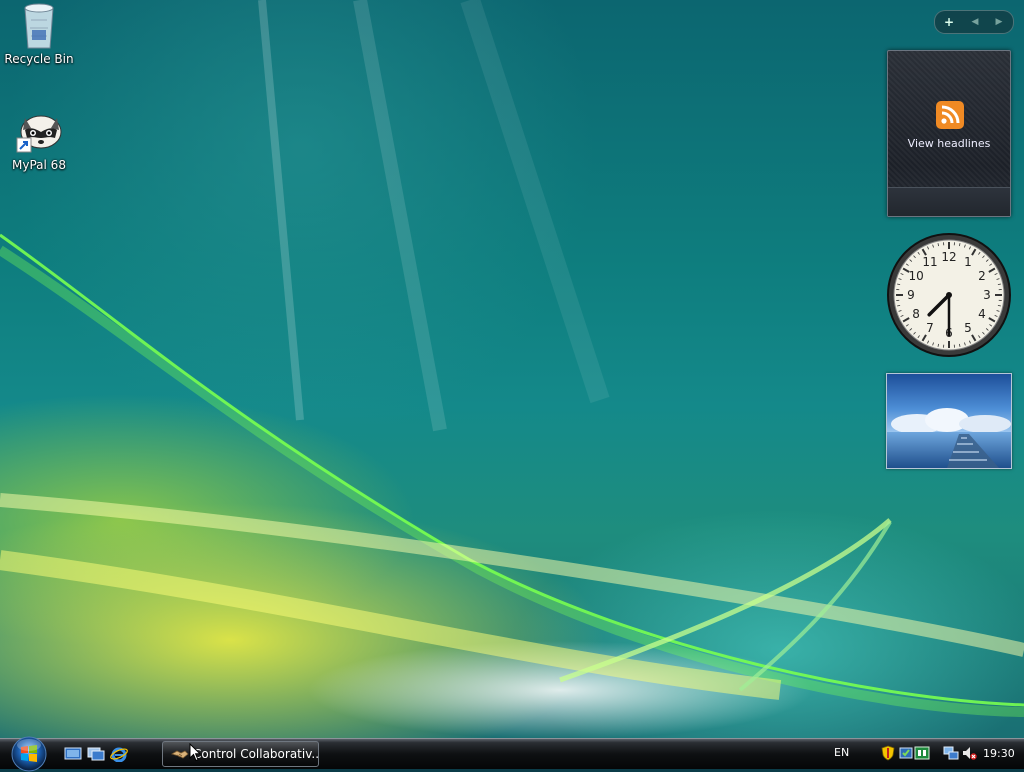  Describe the element at coordinates (195, 752) in the screenshot. I see `mouse-cursor-icon` at that location.